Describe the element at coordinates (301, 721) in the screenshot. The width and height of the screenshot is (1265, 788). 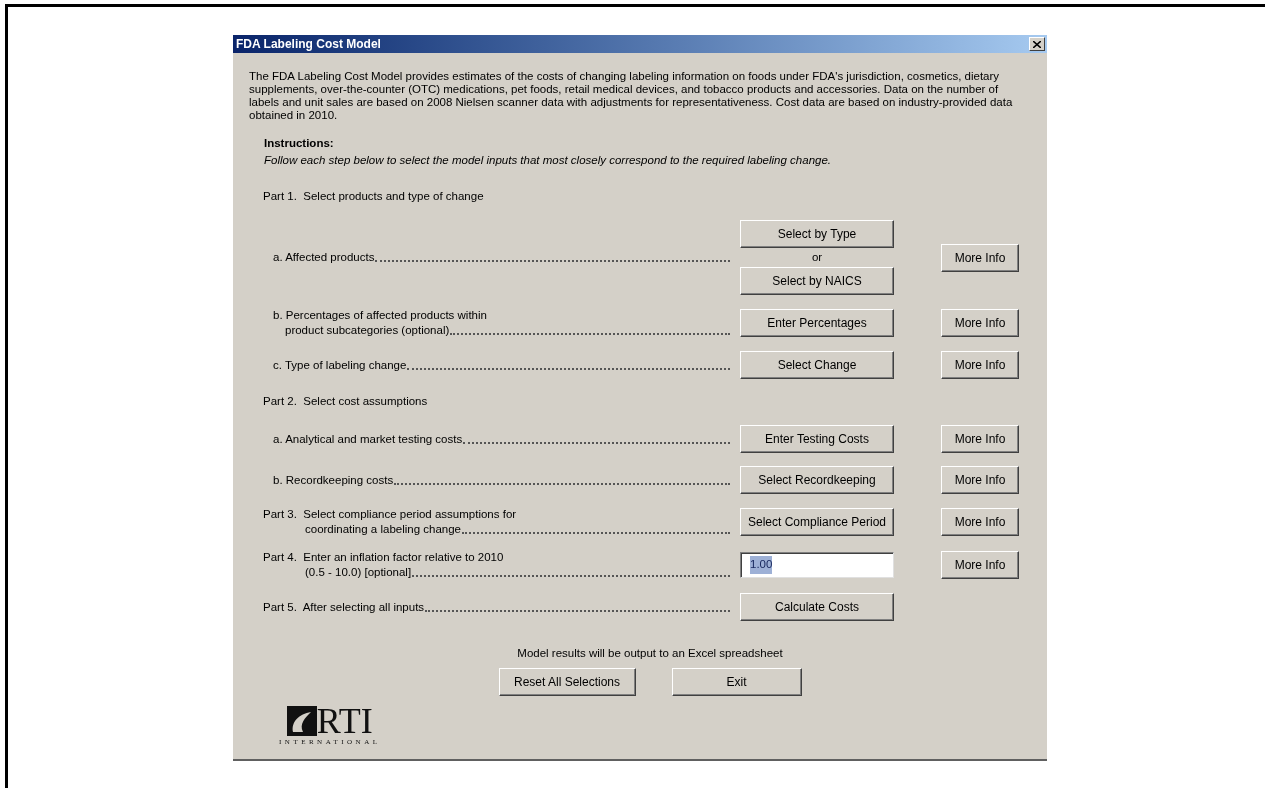
I see `logo-mark-icon` at that location.